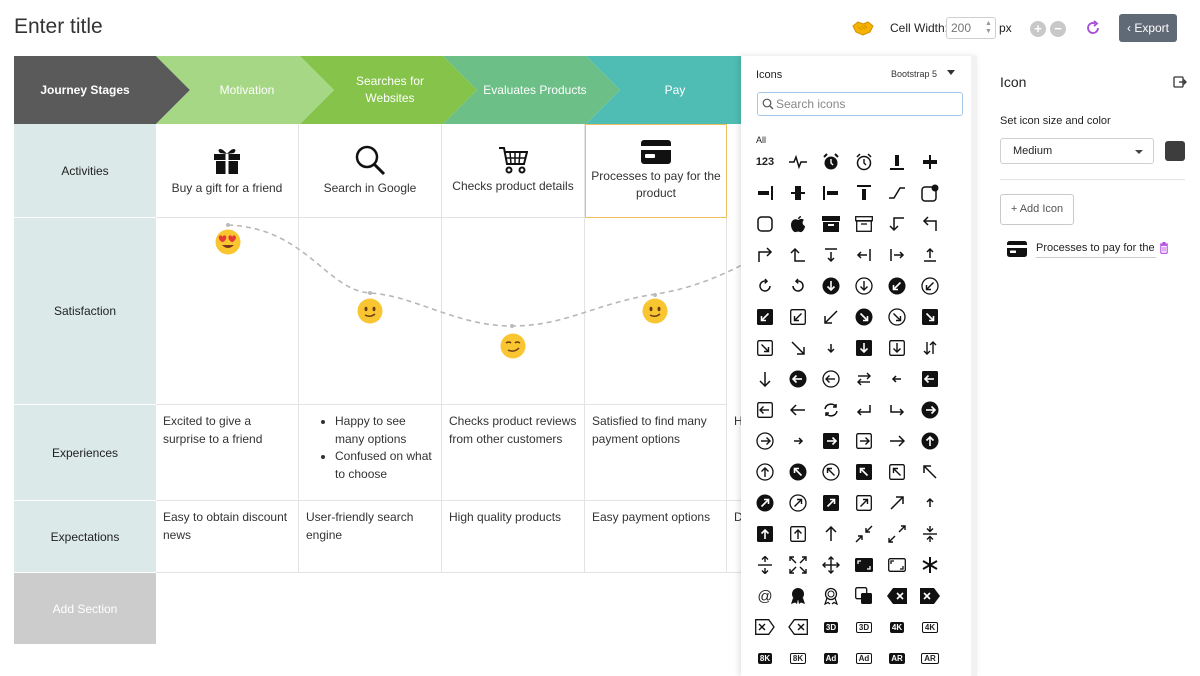 The width and height of the screenshot is (1200, 676). Describe the element at coordinates (1093, 28) in the screenshot. I see `refresh-icon` at that location.